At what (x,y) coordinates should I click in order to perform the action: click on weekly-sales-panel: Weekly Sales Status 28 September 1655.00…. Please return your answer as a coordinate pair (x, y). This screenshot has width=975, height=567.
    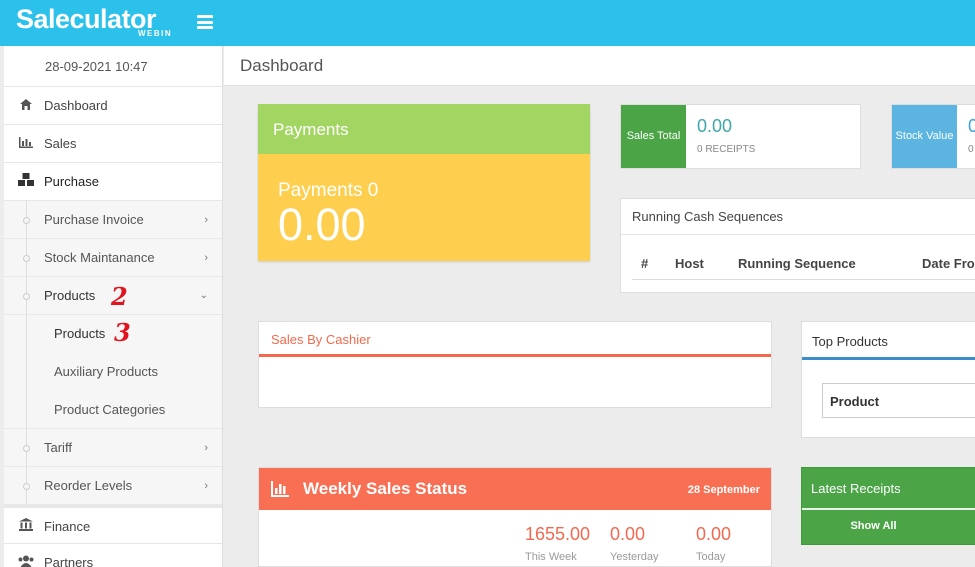
    Looking at the image, I should click on (515, 517).